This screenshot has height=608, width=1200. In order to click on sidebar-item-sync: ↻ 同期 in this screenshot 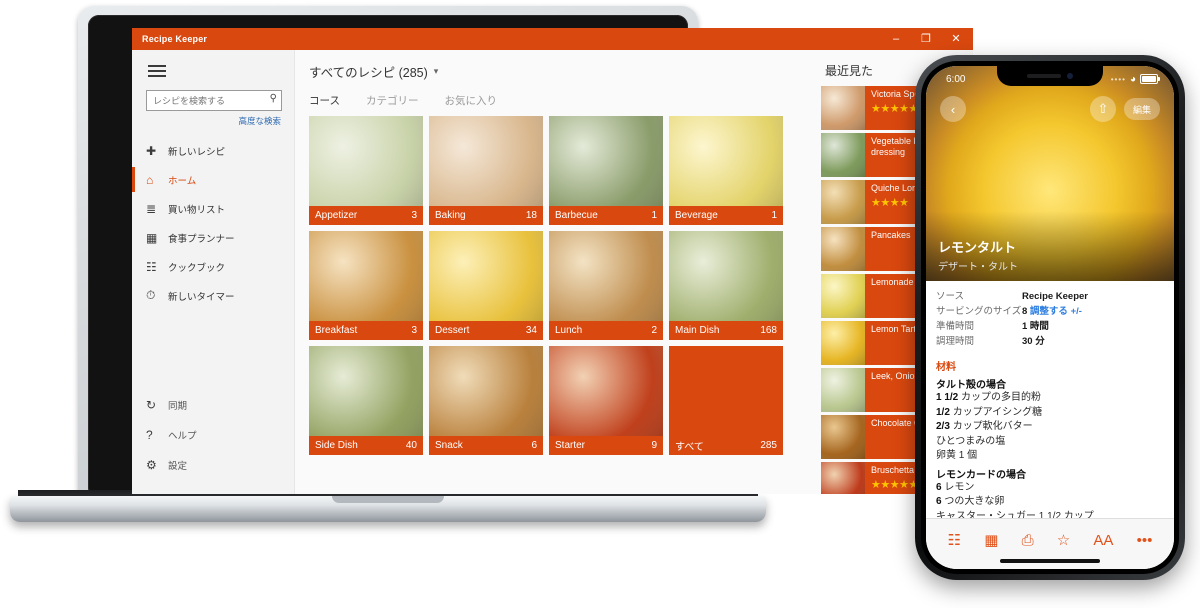, I will do `click(213, 405)`.